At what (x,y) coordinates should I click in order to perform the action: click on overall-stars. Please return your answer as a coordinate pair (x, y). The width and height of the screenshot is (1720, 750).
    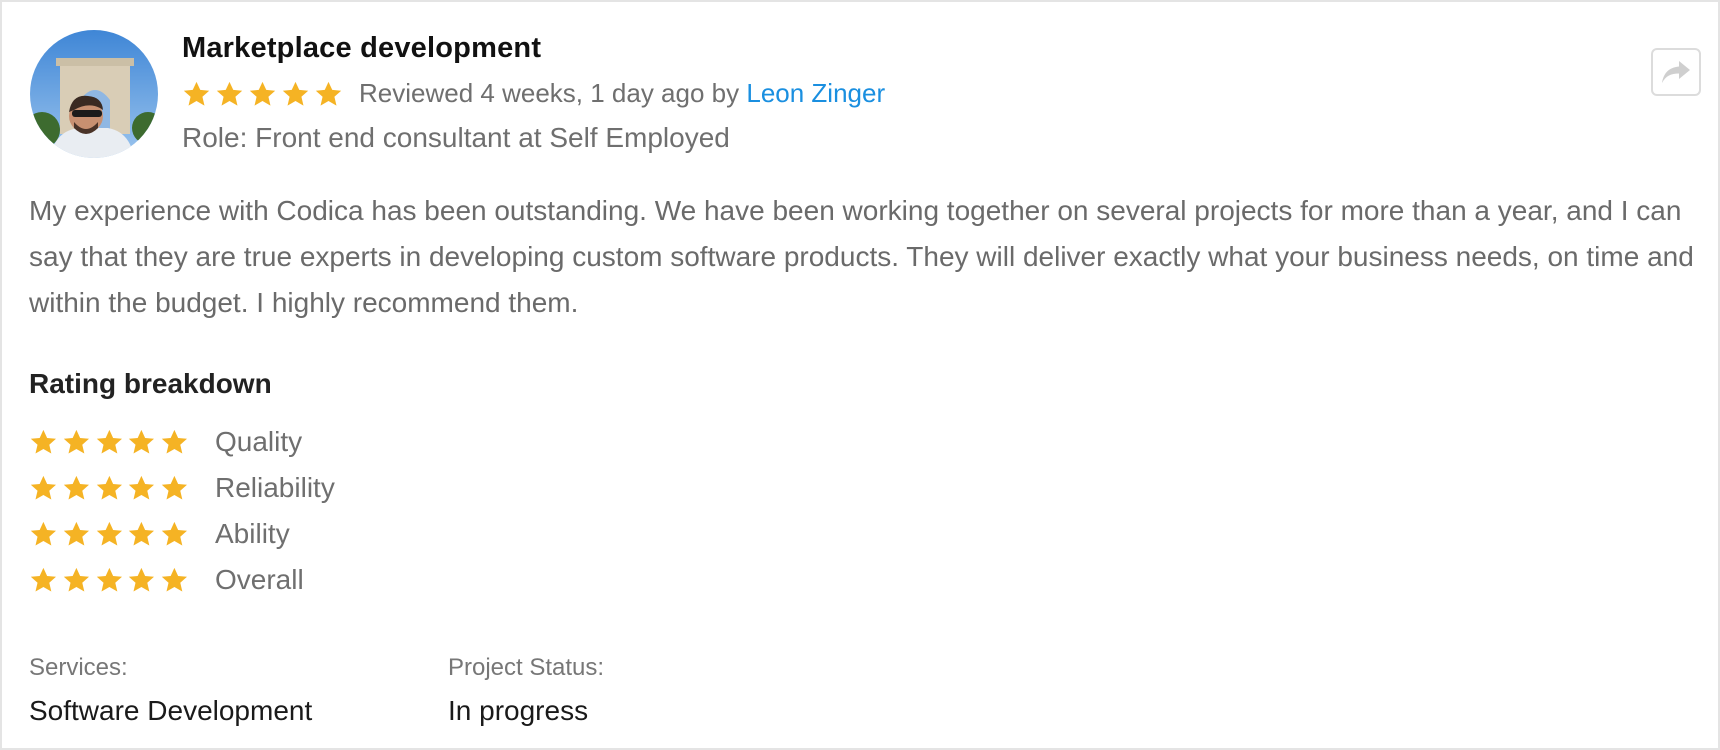
    Looking at the image, I should click on (109, 580).